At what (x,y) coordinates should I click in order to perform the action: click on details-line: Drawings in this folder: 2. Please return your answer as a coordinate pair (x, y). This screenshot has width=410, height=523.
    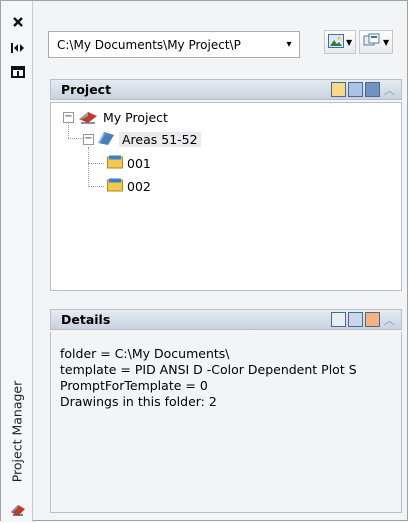
    Looking at the image, I should click on (138, 401).